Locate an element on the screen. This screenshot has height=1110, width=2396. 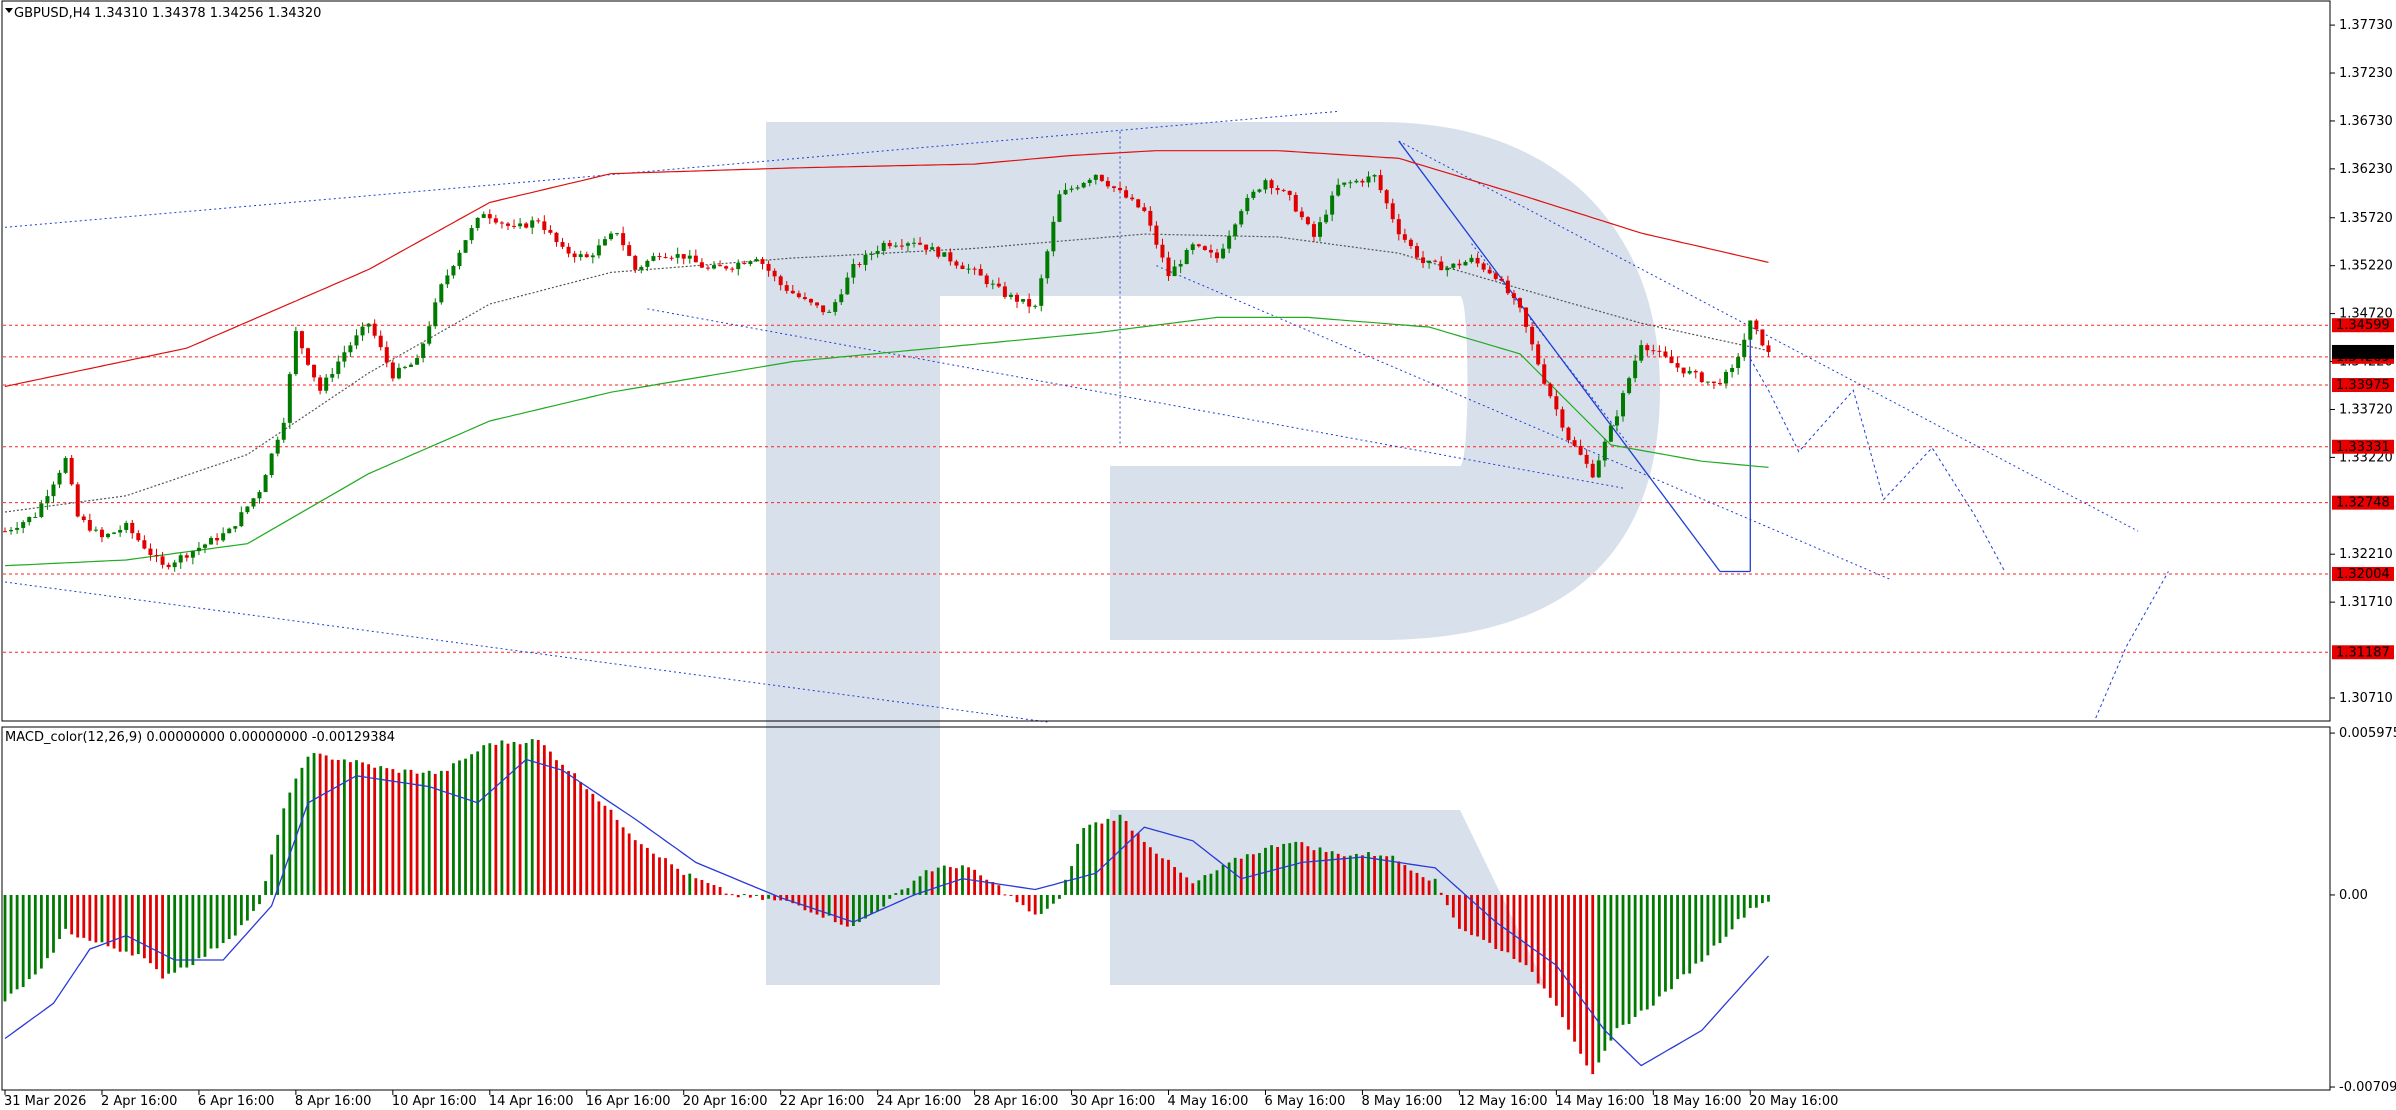
collapse-triangle-icon is located at coordinates (9, 10).